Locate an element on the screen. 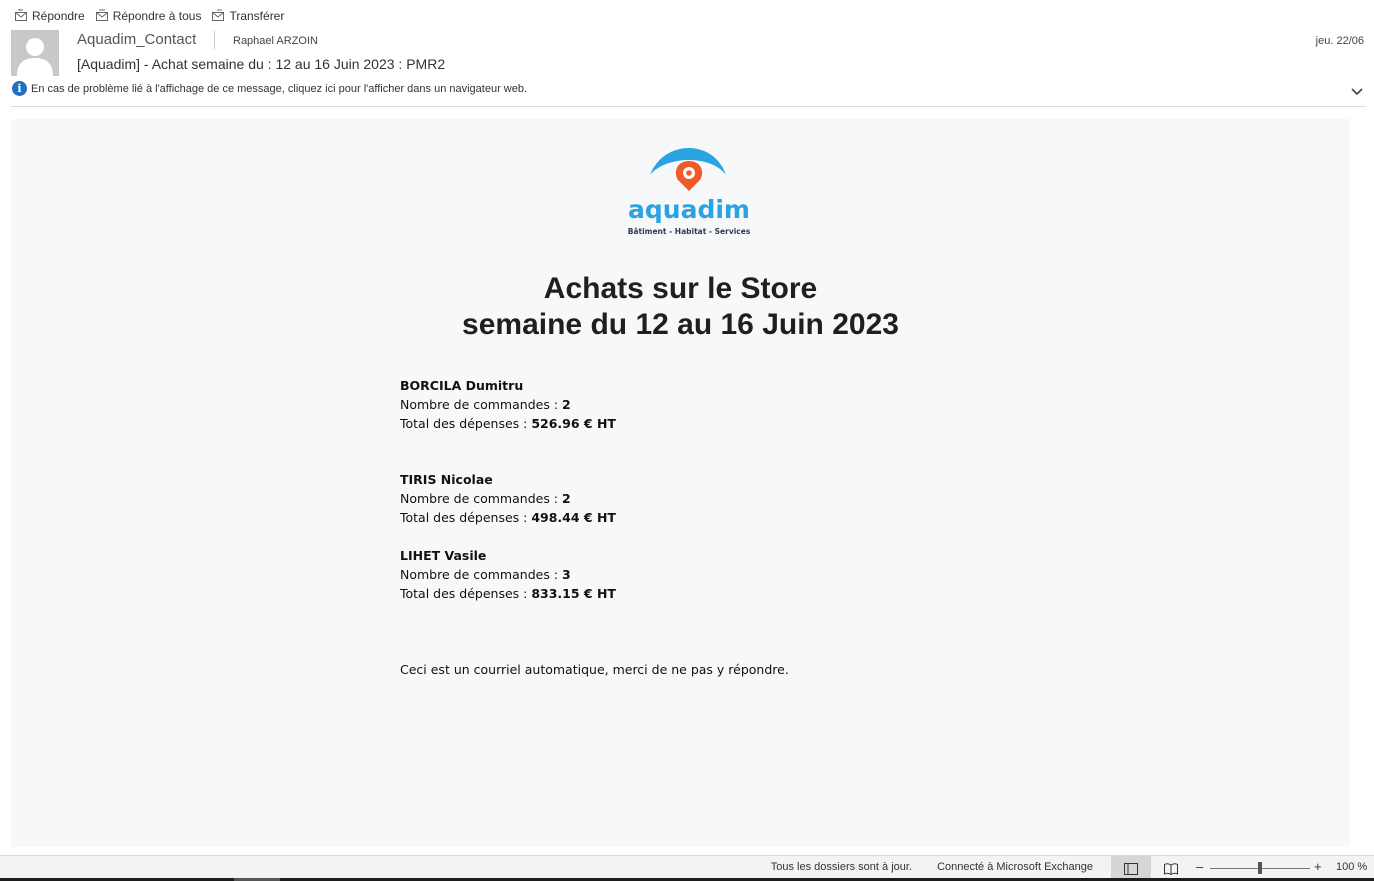  zoom-level: 100 % is located at coordinates (1351, 867).